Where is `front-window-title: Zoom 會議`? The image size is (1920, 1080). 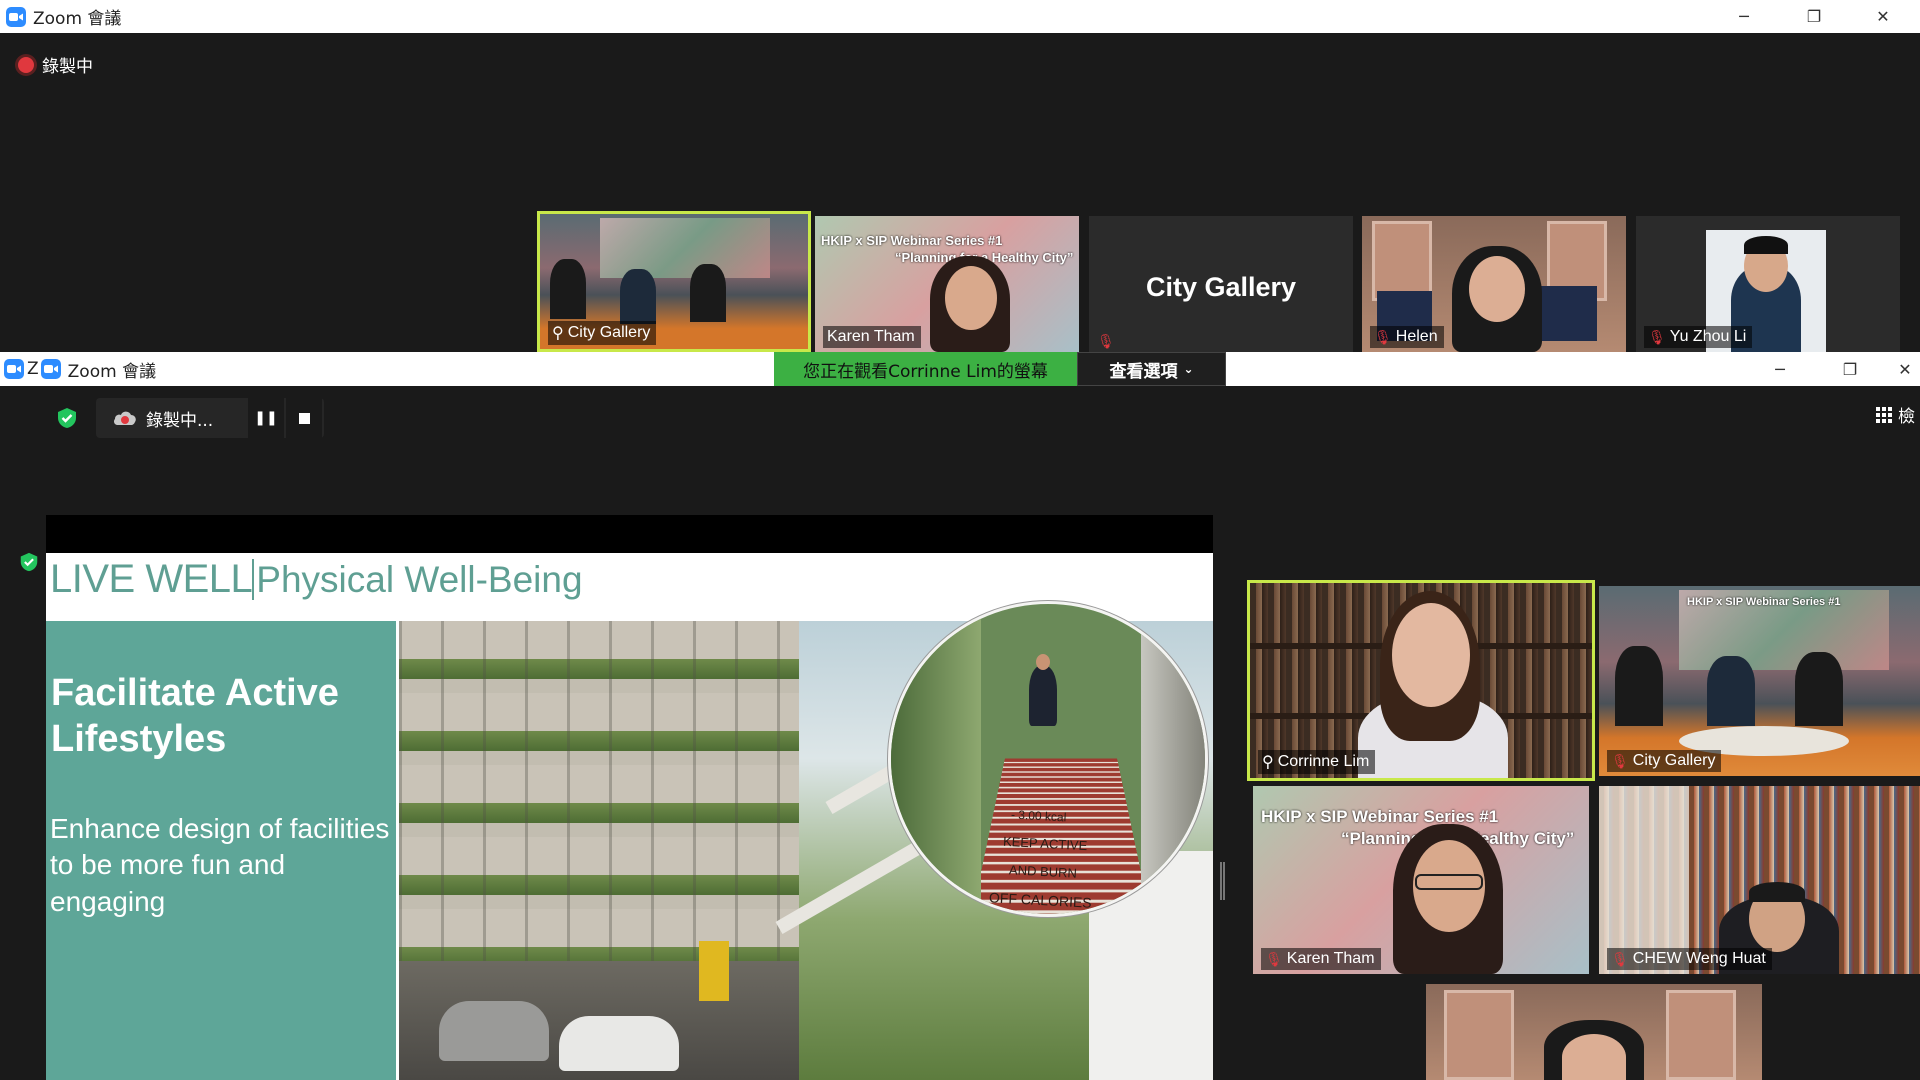
front-window-title: Zoom 會議 is located at coordinates (112, 371).